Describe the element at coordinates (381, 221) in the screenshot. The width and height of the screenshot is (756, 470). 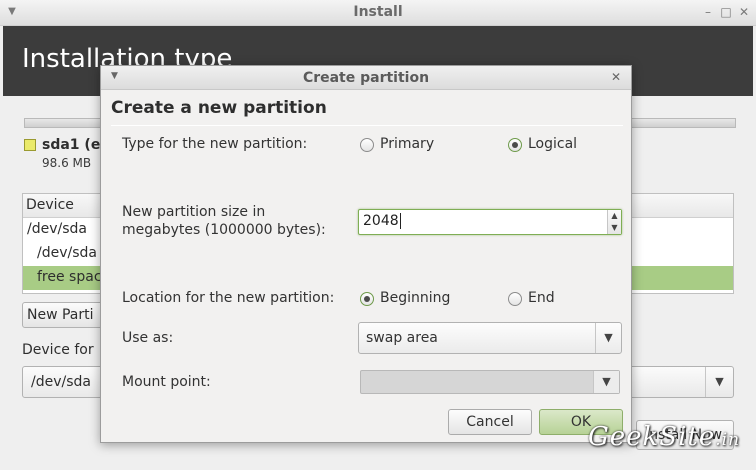
I see `partition-size-value: 2048` at that location.